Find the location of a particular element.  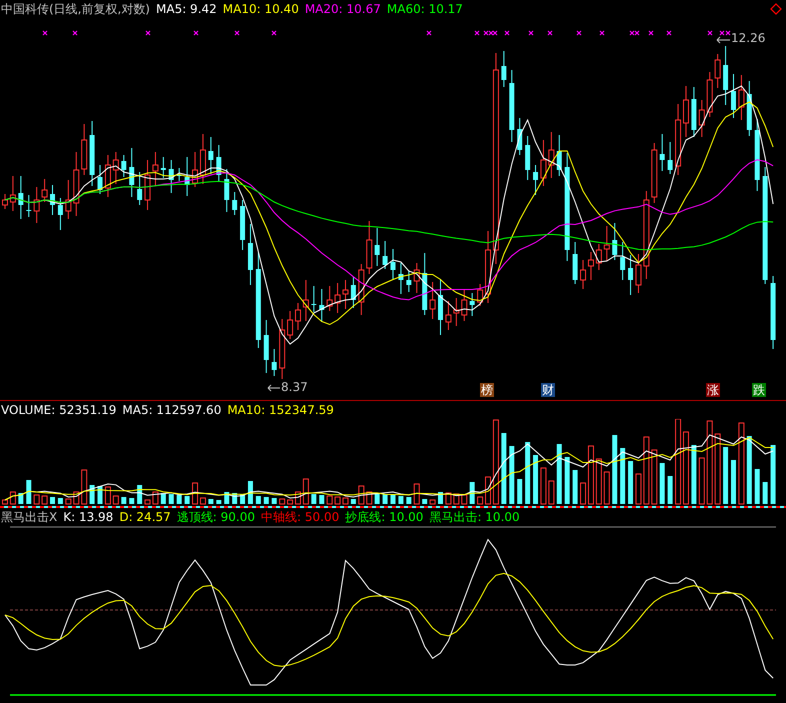

chart-legend-text: MA5: 9.42 is located at coordinates (186, 9).